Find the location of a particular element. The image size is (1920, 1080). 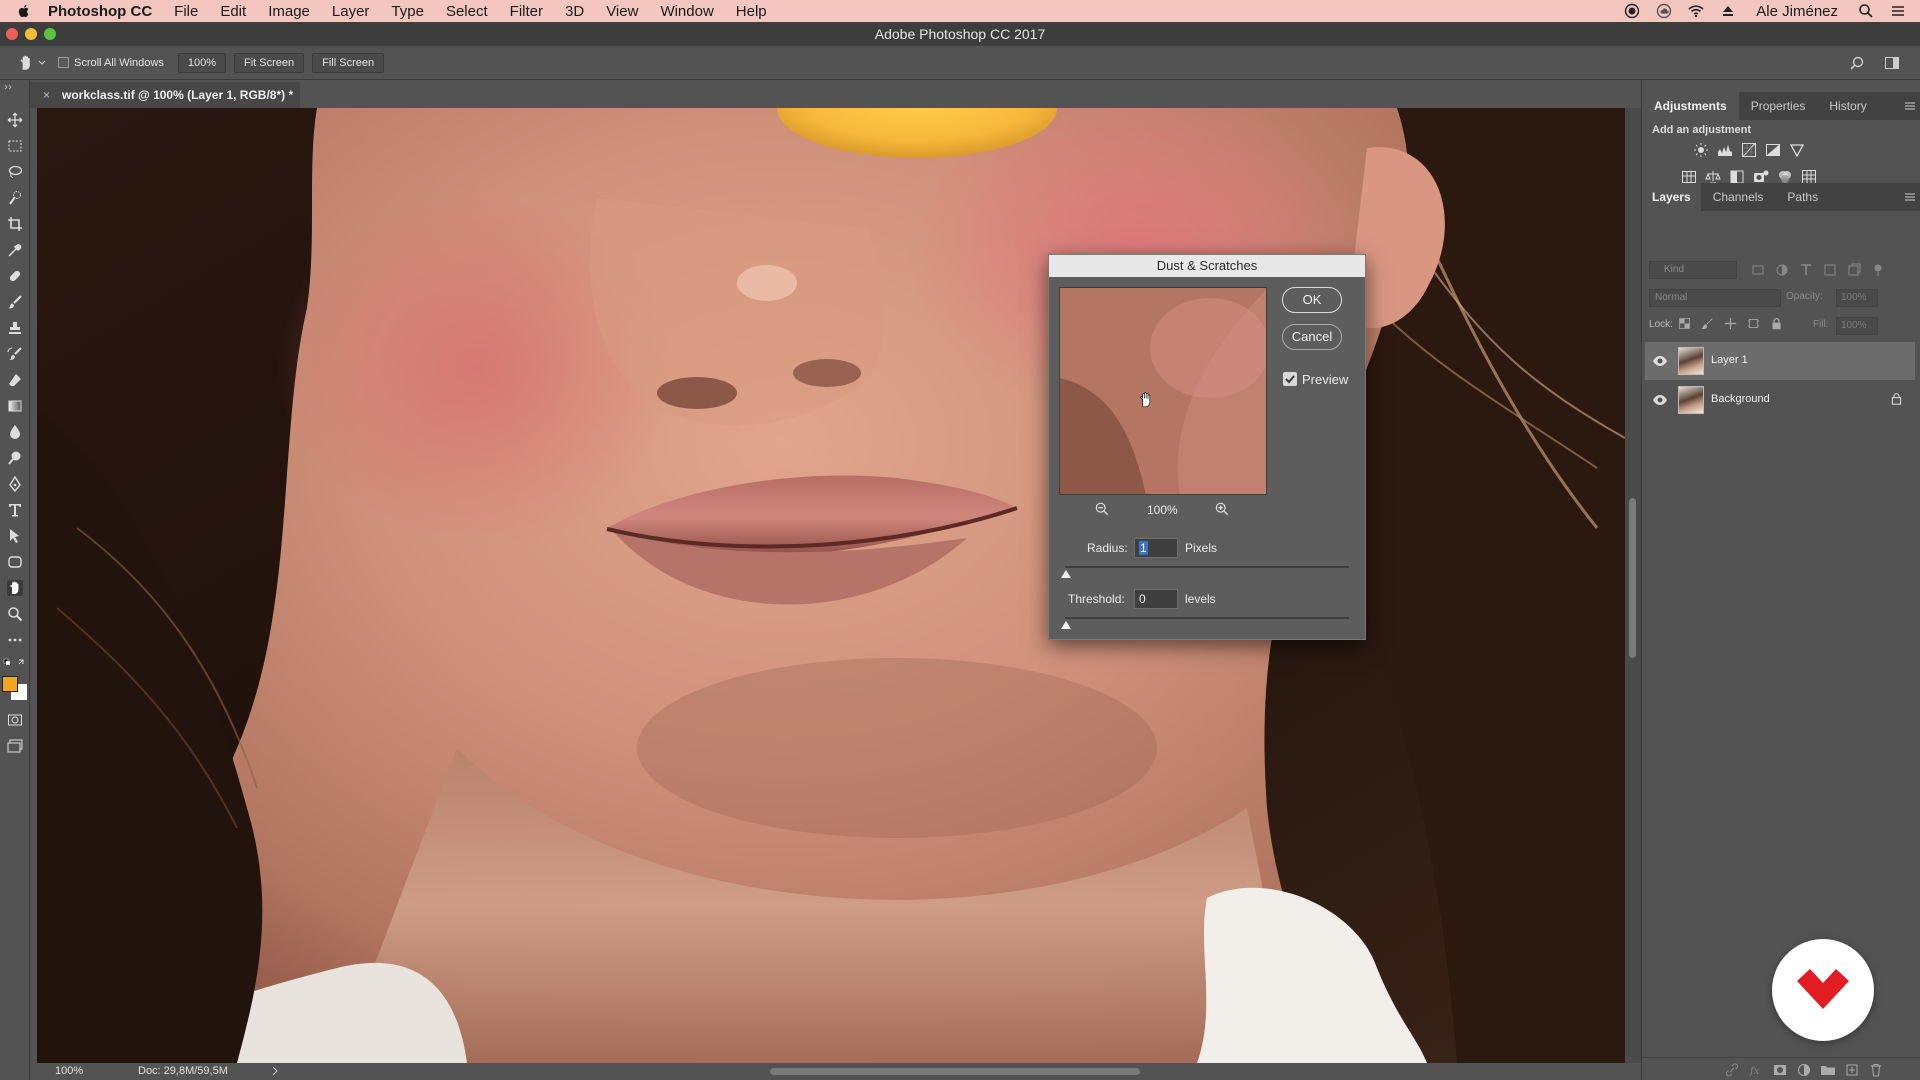

tab-layers: Layers is located at coordinates (1671, 197).